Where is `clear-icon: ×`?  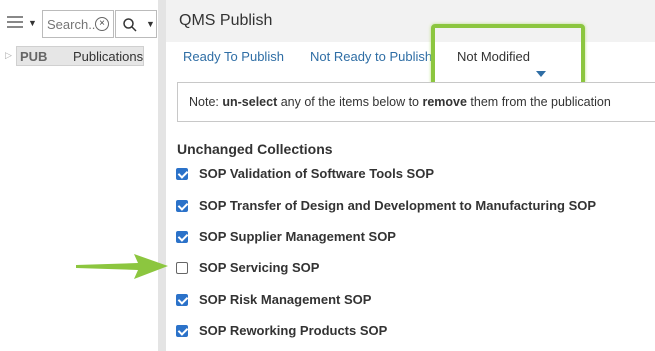 clear-icon: × is located at coordinates (102, 24).